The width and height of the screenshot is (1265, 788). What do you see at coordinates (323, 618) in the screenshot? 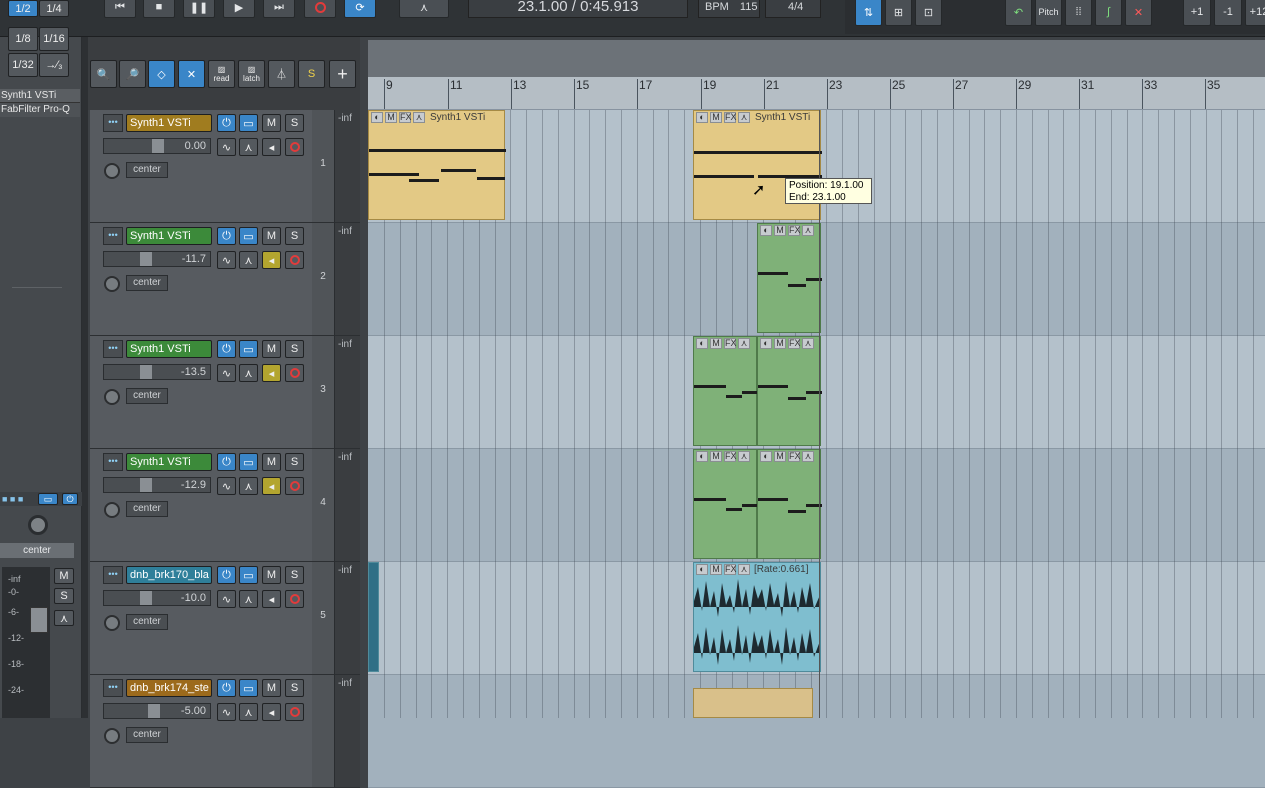
I see `track-number-column: 5` at bounding box center [323, 618].